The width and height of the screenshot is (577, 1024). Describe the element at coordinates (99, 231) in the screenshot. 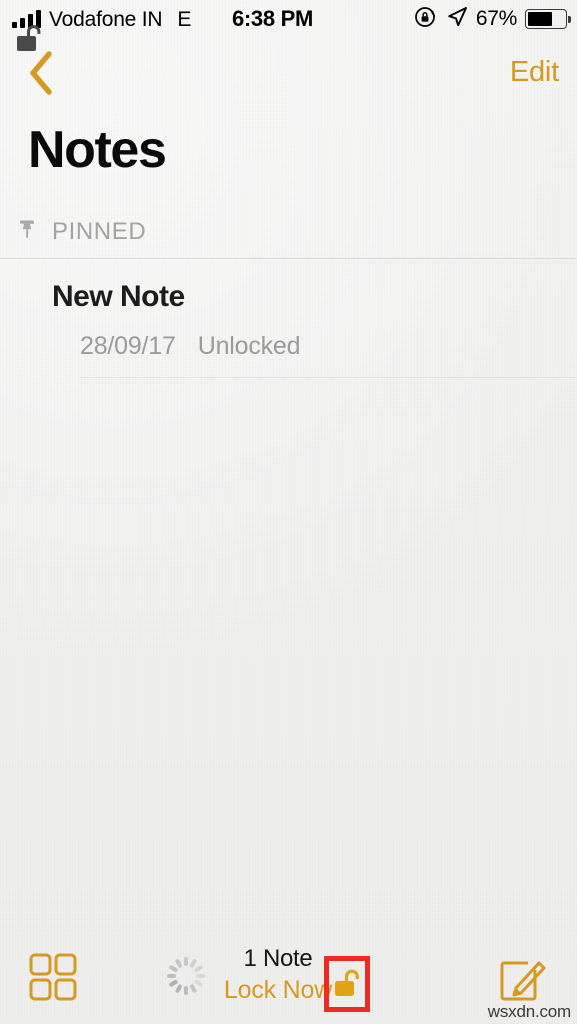

I see `section-header-label: PINNED` at that location.